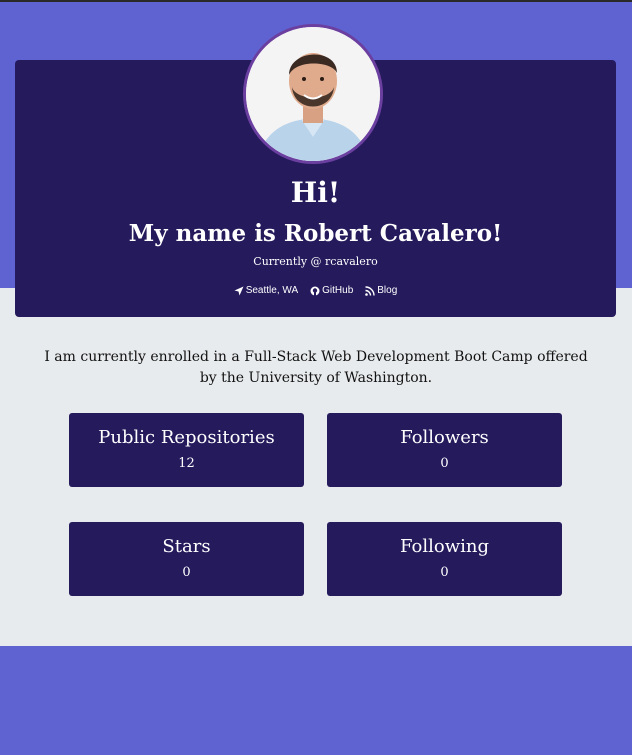 This screenshot has width=632, height=755. I want to click on stat-card-followers: Followers 0, so click(444, 450).